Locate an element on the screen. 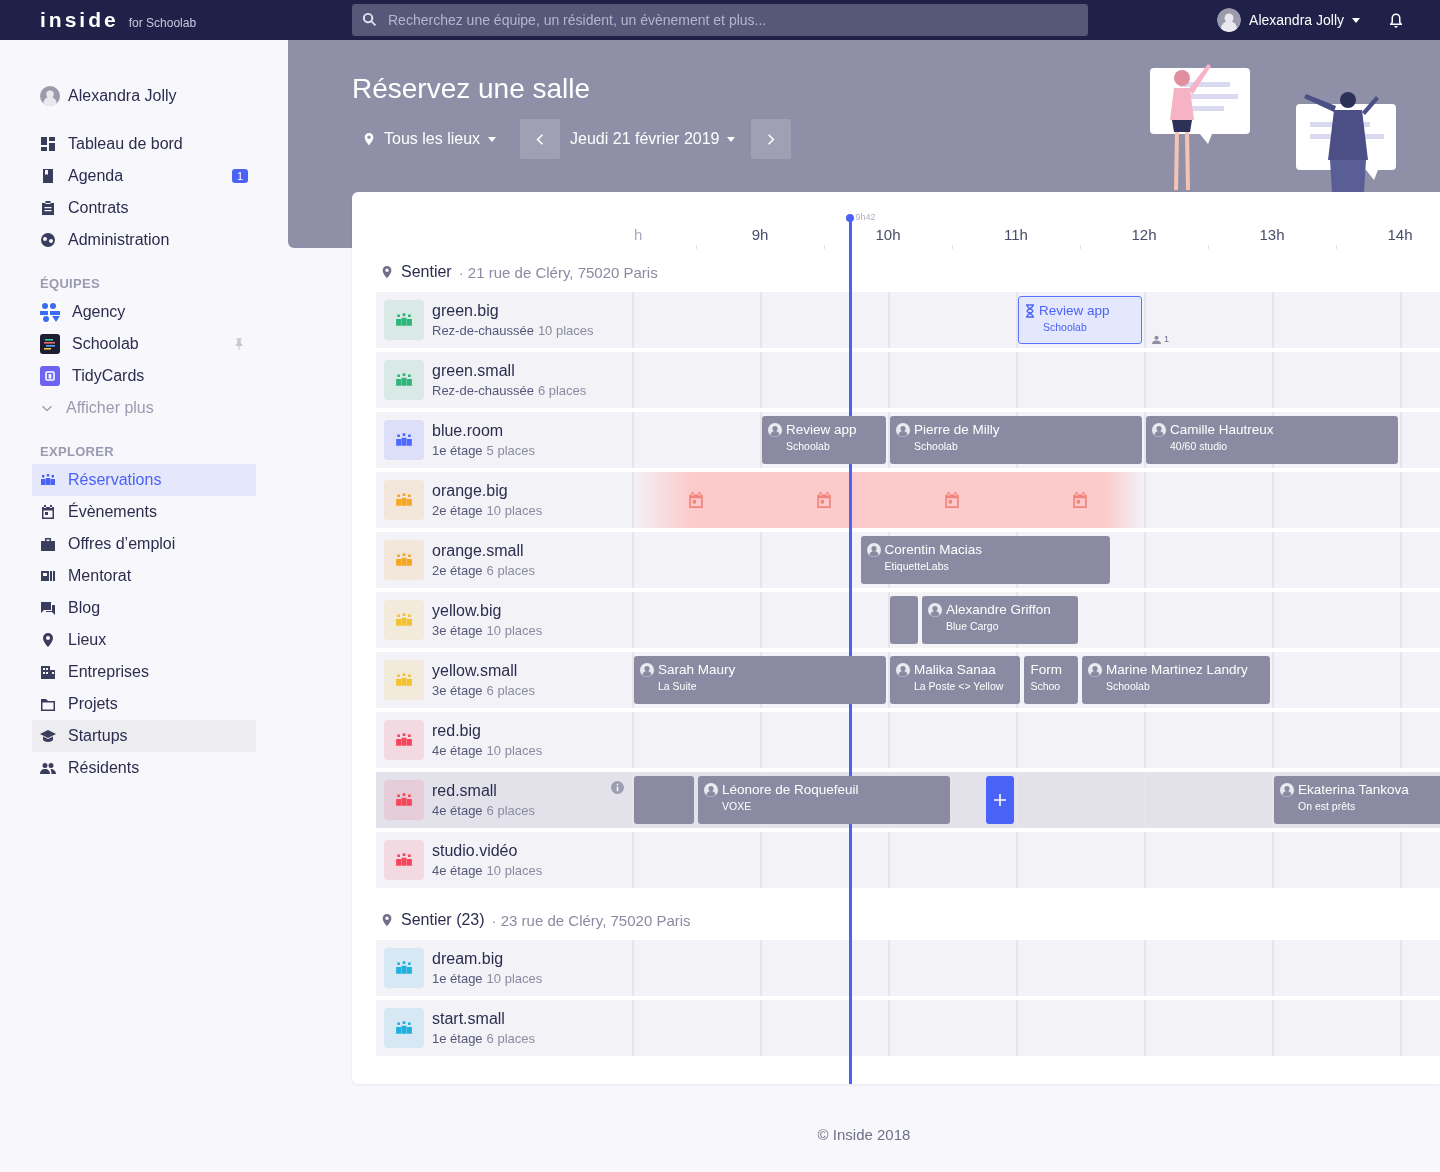 The image size is (1440, 1172). booking-title: Form is located at coordinates (1046, 669).